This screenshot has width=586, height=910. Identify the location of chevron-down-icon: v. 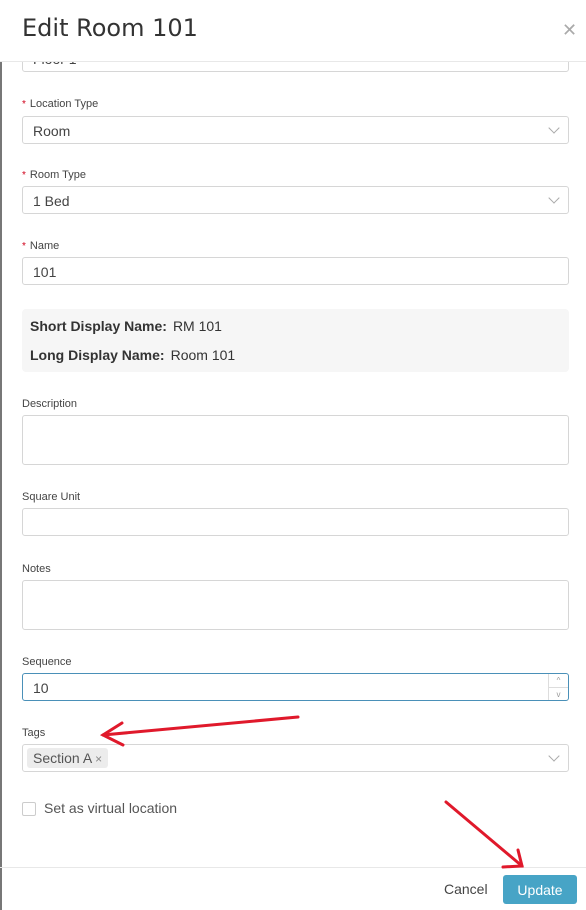
(558, 694).